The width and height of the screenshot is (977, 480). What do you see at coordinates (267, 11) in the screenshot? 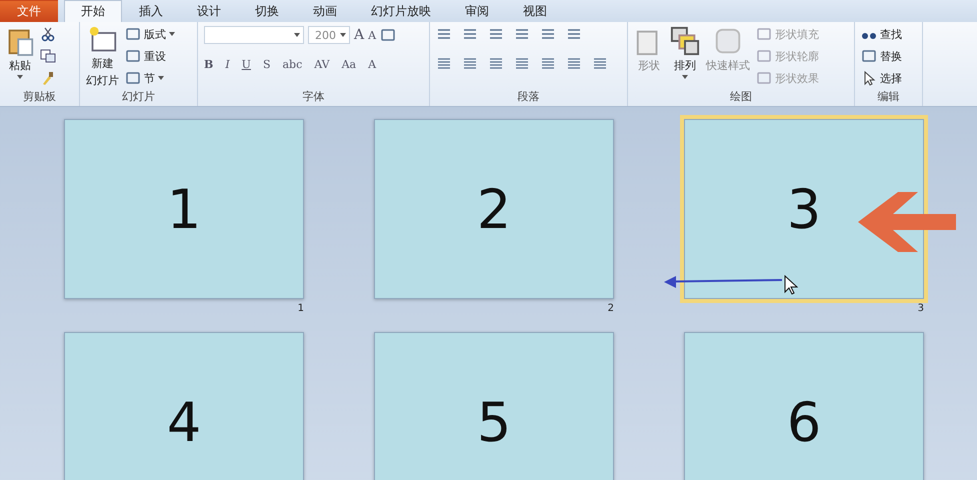
I see `ribbon-tab: 切换` at bounding box center [267, 11].